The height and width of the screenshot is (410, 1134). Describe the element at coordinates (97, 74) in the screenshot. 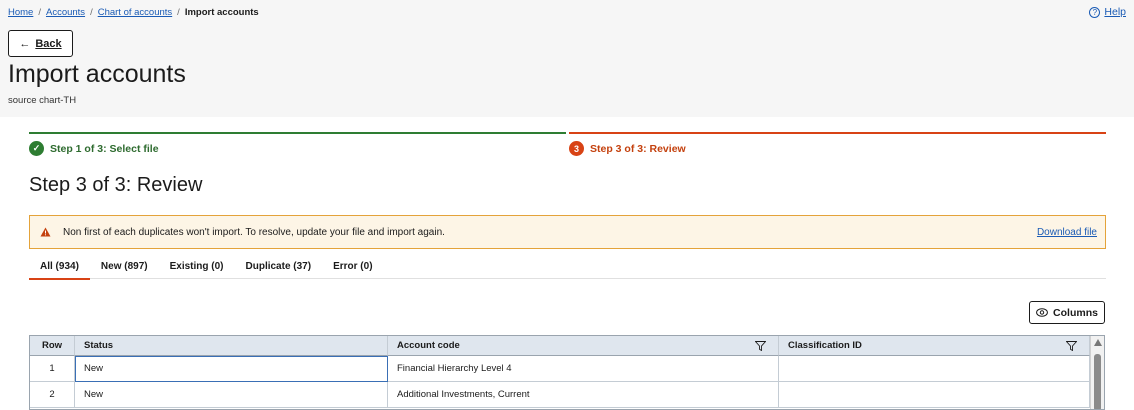

I see `page-title: Import accounts` at that location.